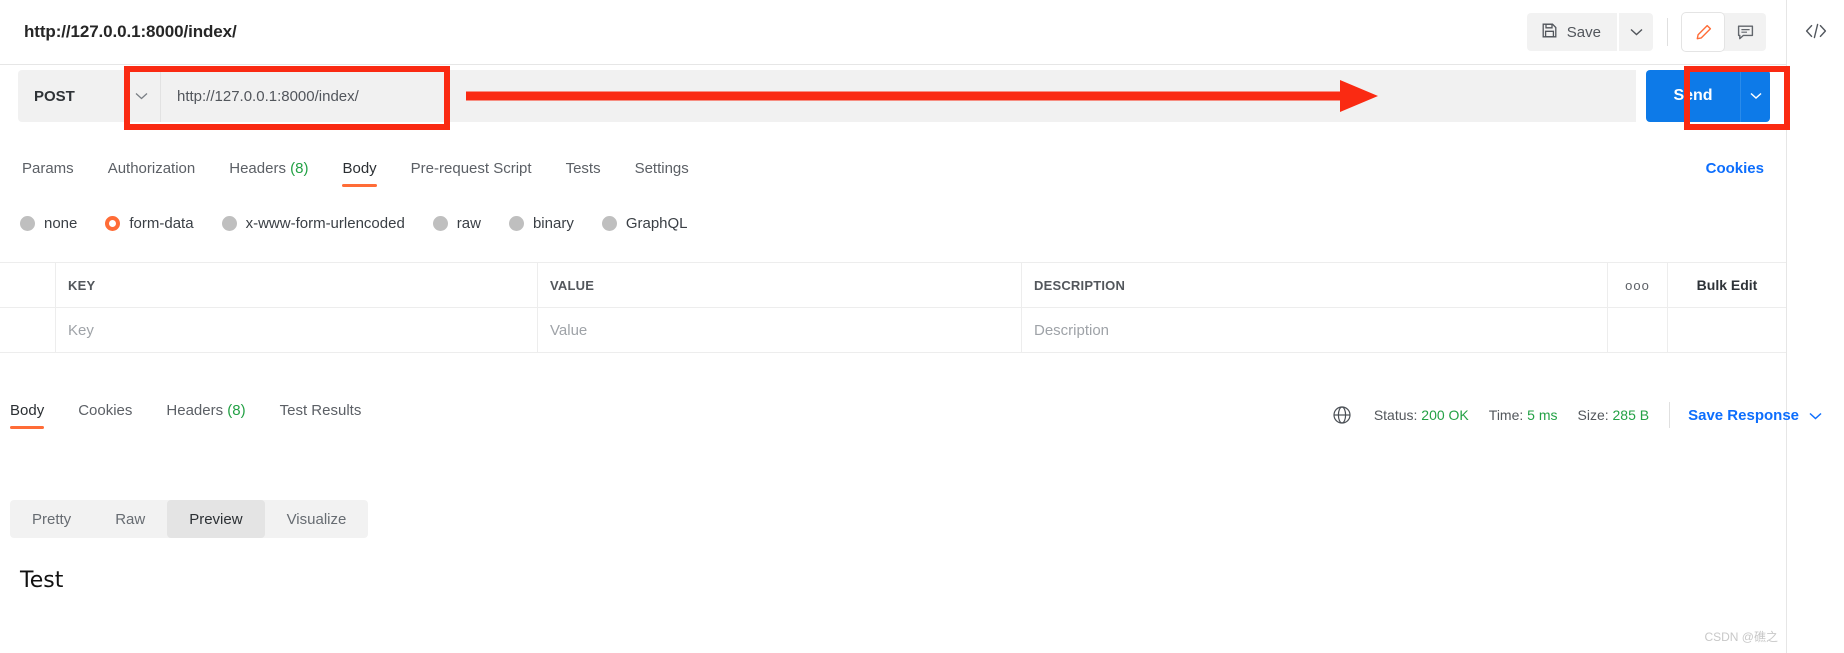 Image resolution: width=1844 pixels, height=653 pixels. I want to click on url-bar: POST Send, so click(894, 96).